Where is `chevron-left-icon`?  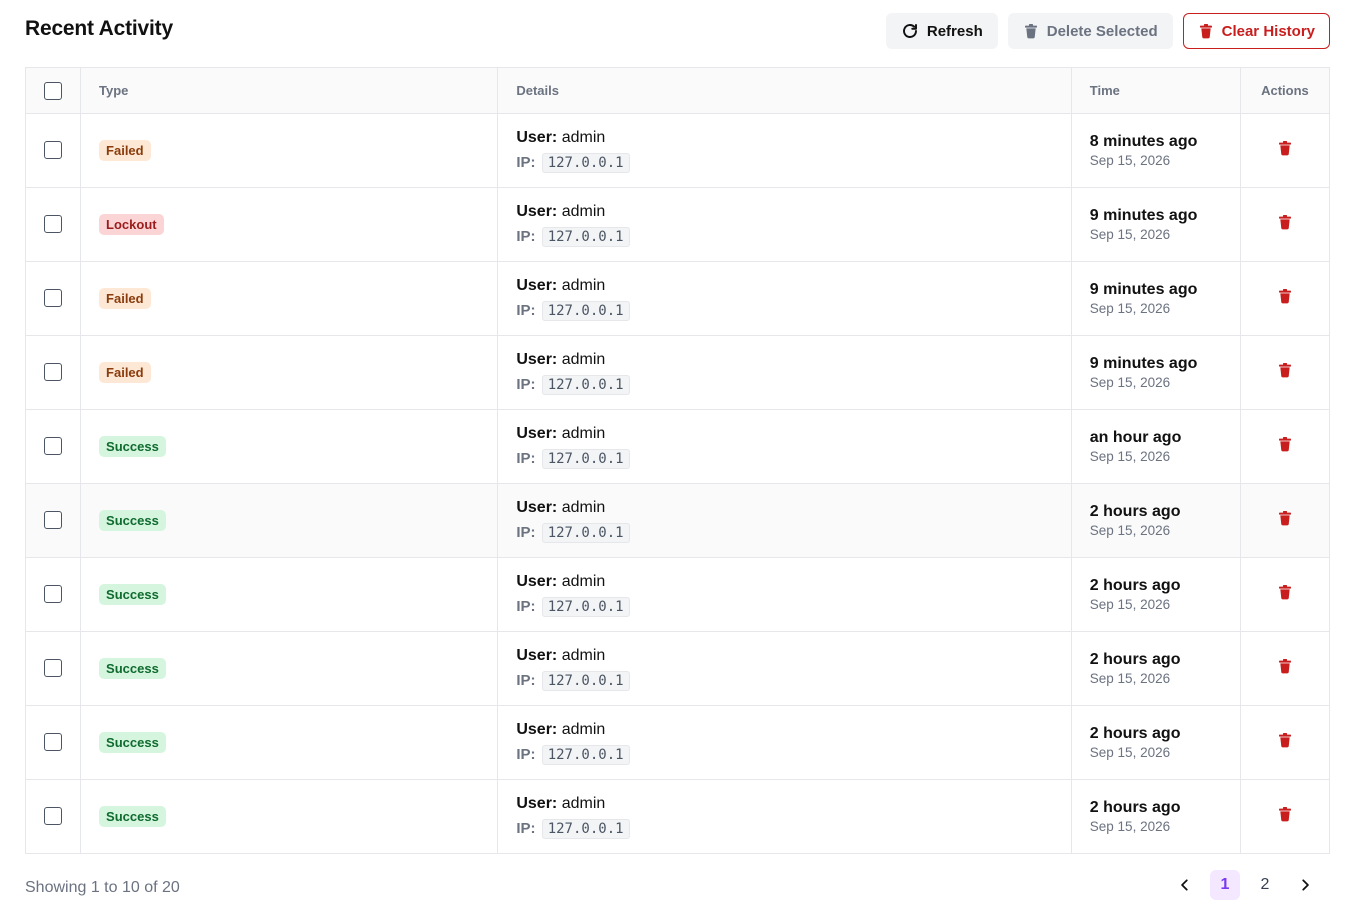
chevron-left-icon is located at coordinates (1184, 885).